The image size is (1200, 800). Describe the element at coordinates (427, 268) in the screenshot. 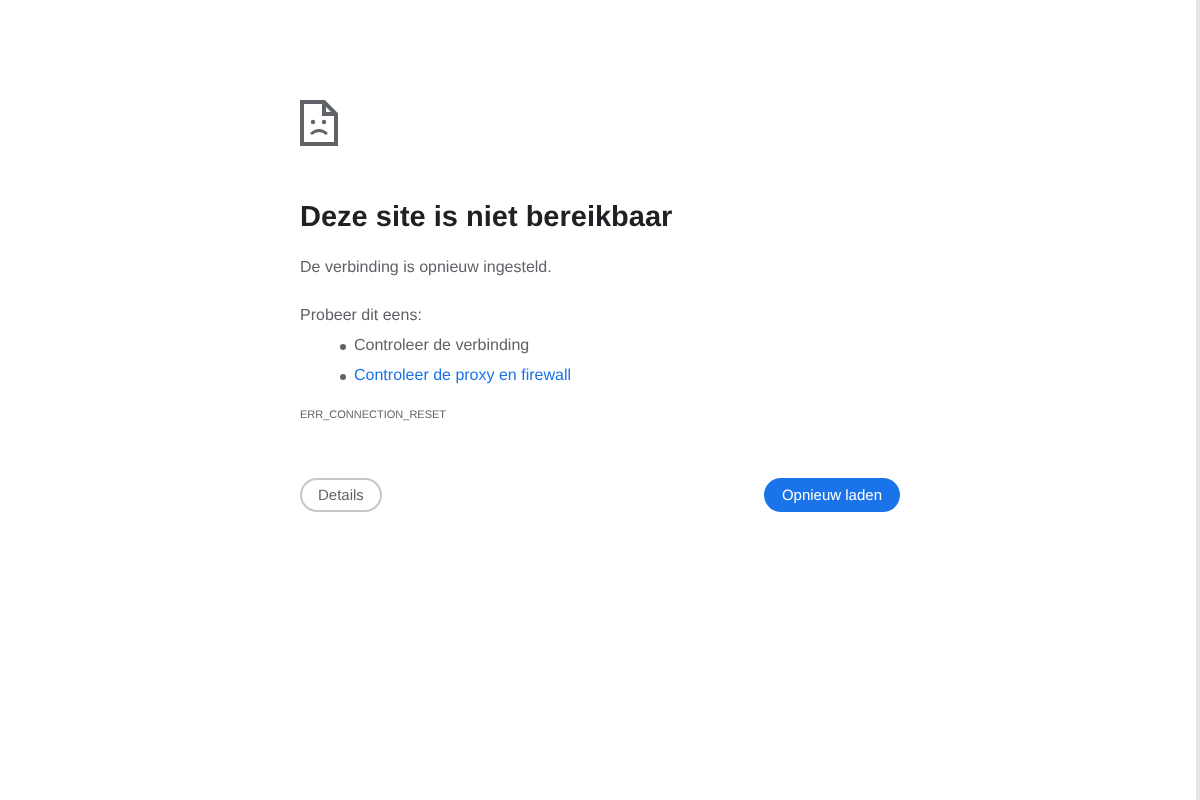

I see `error-message: De verbinding is opnieuw ingesteld.` at that location.